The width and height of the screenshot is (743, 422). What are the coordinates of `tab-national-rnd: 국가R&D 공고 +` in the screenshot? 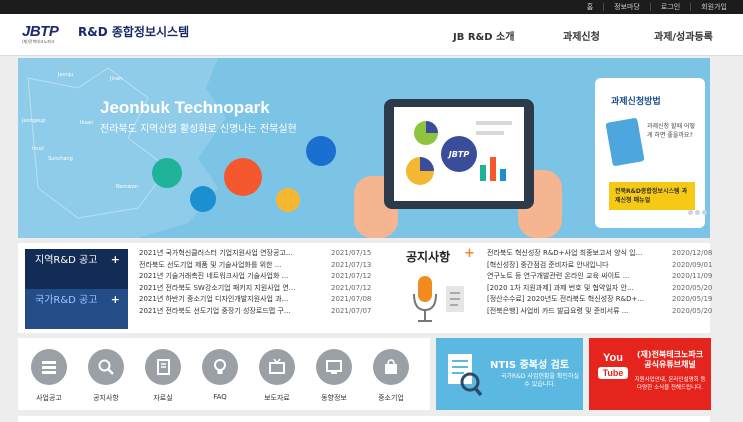 It's located at (76, 309).